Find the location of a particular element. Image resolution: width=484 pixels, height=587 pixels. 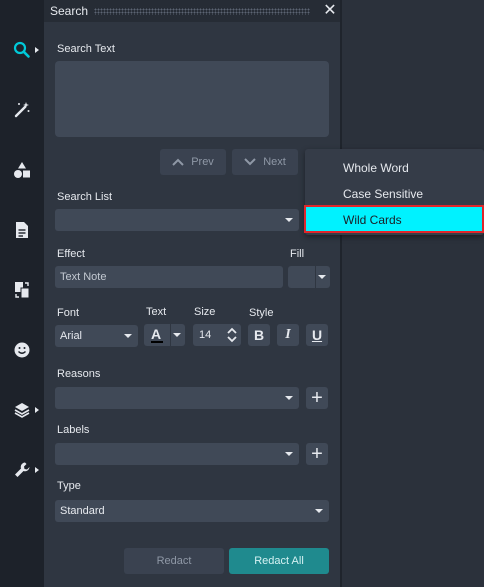

add-label-button: + is located at coordinates (317, 454).